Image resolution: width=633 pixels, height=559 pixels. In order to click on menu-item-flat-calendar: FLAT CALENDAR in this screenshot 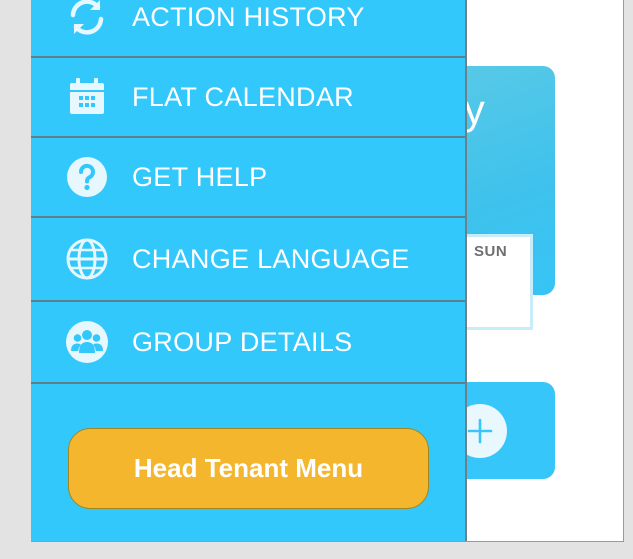, I will do `click(248, 98)`.